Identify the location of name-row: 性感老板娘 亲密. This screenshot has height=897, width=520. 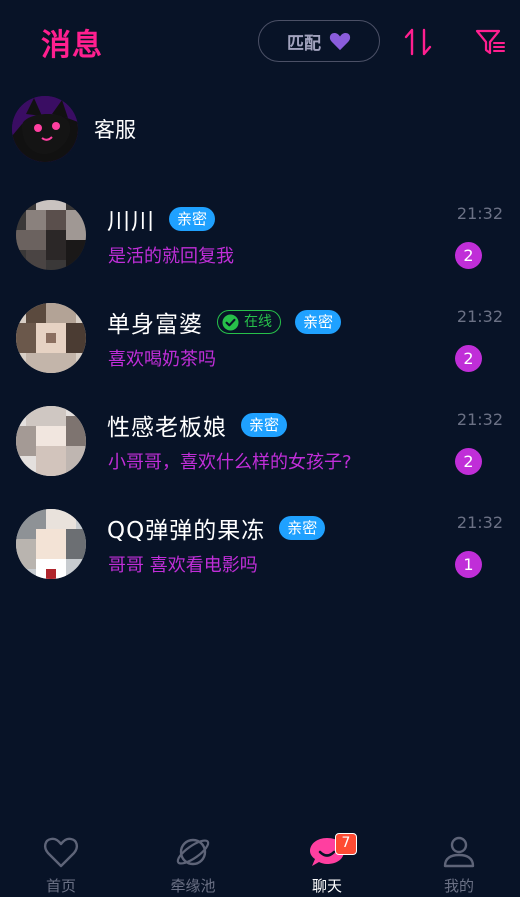
(197, 425).